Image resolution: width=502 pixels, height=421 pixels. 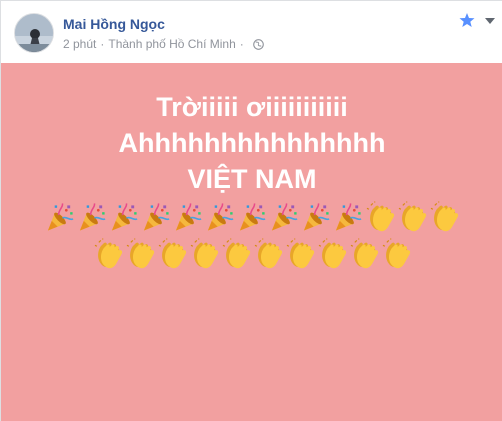 What do you see at coordinates (114, 24) in the screenshot?
I see `author-name: Mai Hồng Ngọc` at bounding box center [114, 24].